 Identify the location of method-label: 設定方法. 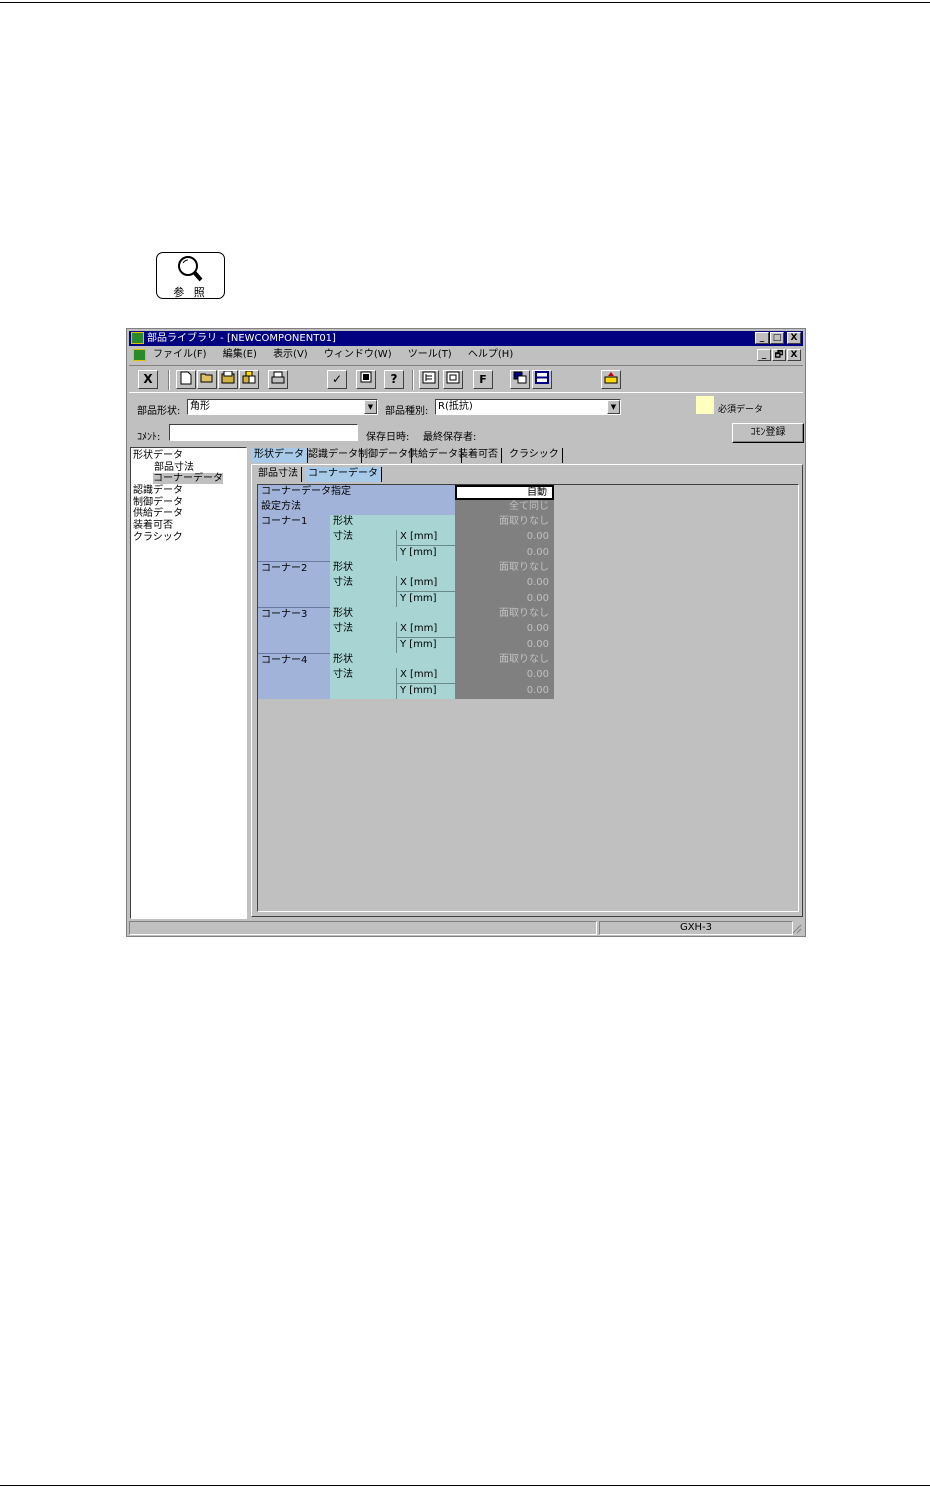
(356, 507).